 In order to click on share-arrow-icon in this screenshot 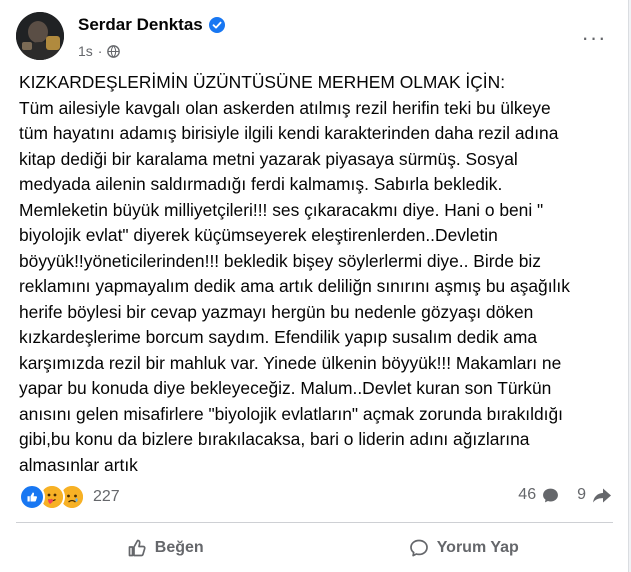, I will do `click(602, 495)`.